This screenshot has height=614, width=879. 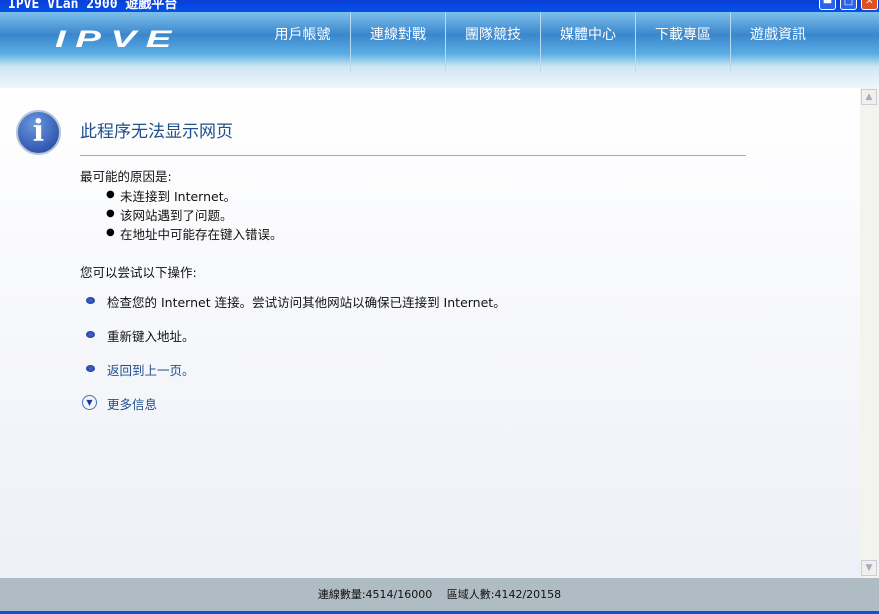 What do you see at coordinates (869, 333) in the screenshot?
I see `scrollbar: ▲ ▼` at bounding box center [869, 333].